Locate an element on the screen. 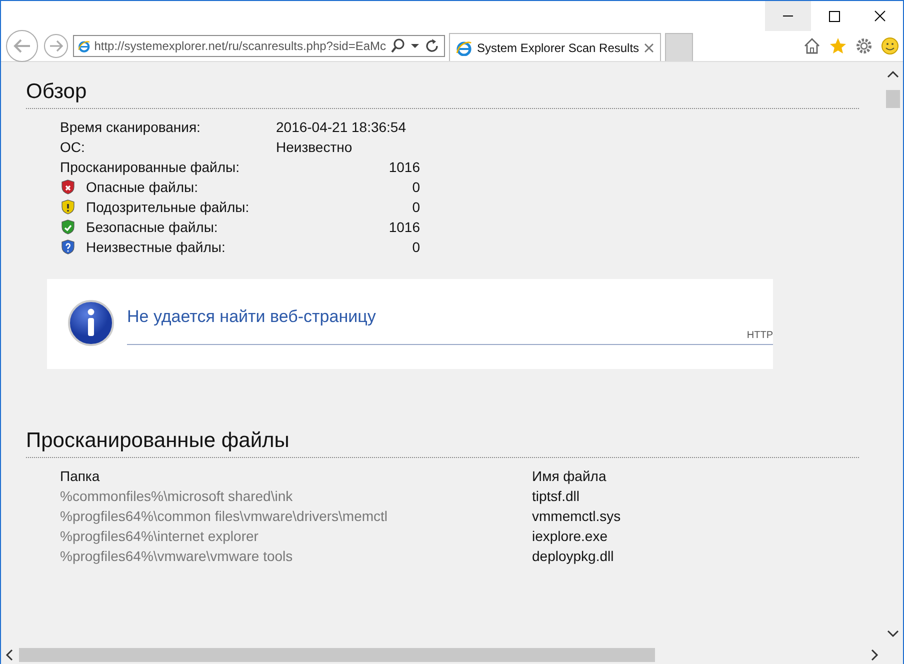  field-value: 2016-04-21 18:36:54 is located at coordinates (341, 127).